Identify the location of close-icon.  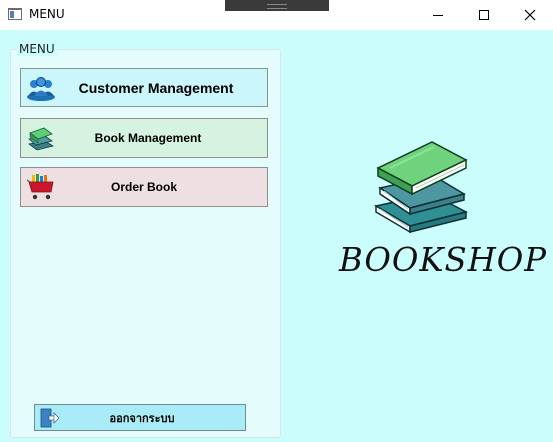
(530, 15).